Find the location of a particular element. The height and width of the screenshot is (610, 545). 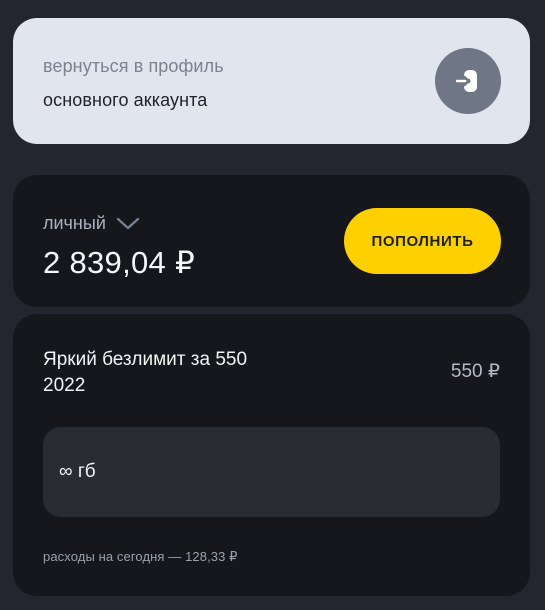

switch-account-button is located at coordinates (468, 81).